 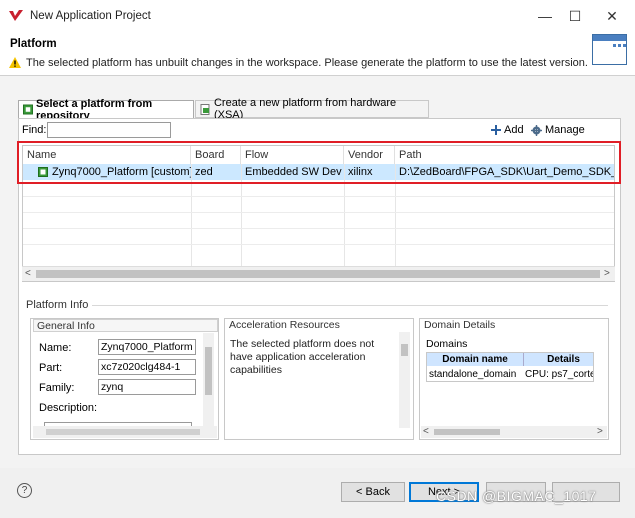 I want to click on general-info-hscrollbar, so click(x=125, y=432).